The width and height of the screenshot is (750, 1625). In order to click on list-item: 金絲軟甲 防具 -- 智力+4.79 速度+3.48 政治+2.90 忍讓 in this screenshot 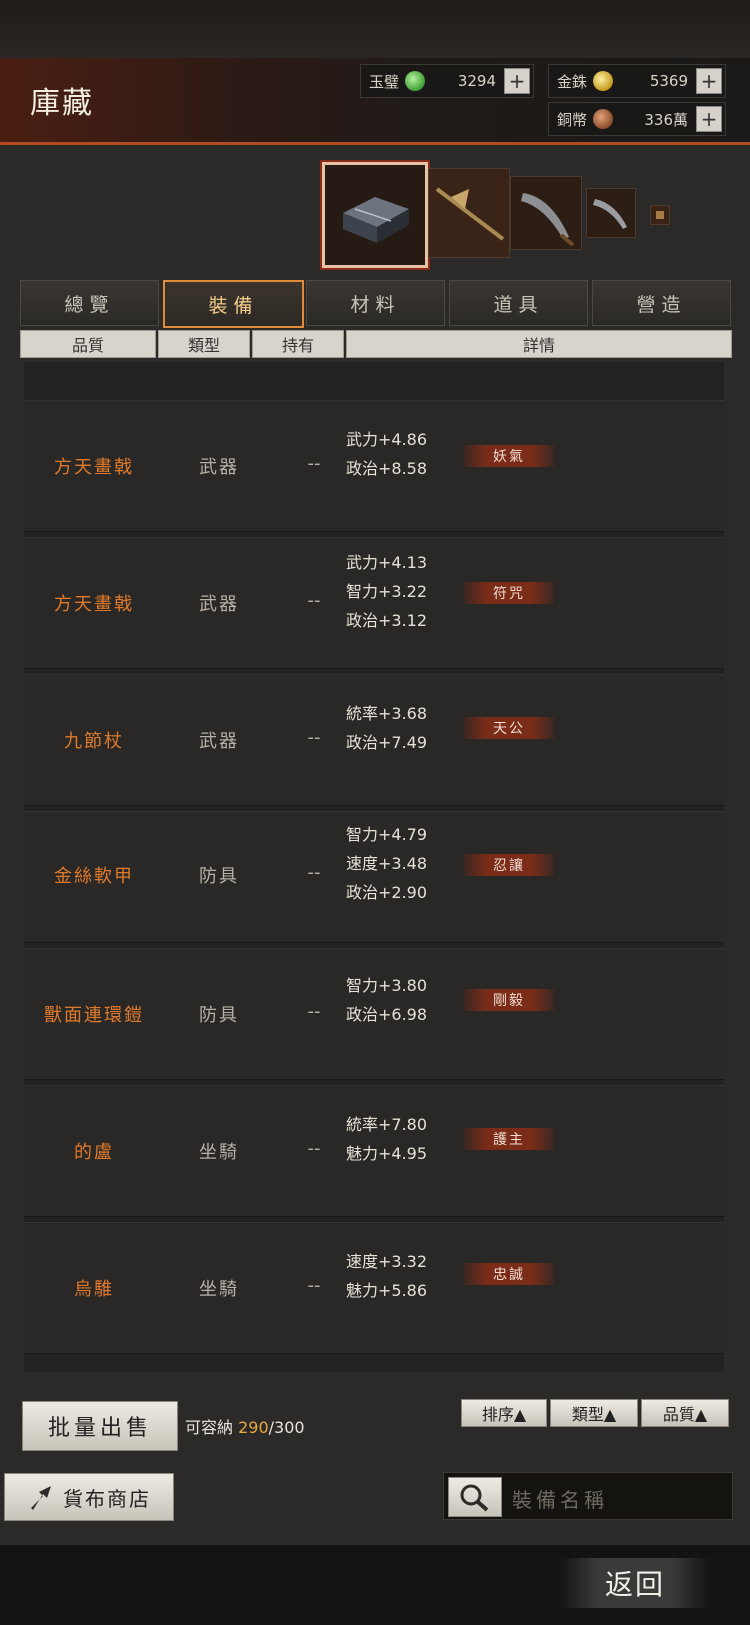, I will do `click(374, 877)`.